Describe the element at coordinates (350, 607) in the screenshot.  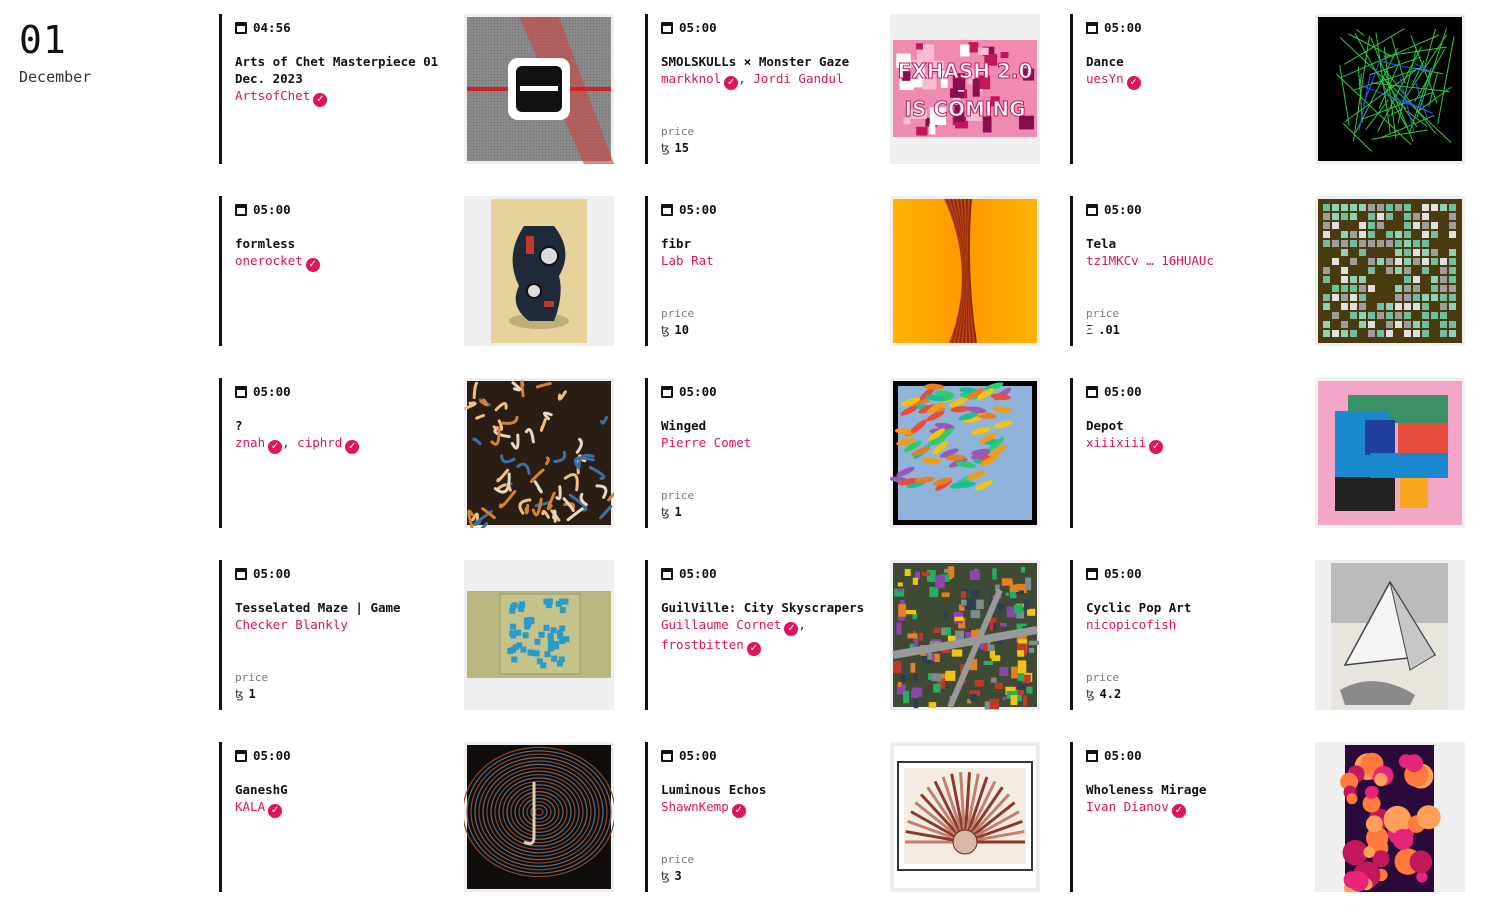
I see `project-title: Tesselated Maze | Game` at that location.